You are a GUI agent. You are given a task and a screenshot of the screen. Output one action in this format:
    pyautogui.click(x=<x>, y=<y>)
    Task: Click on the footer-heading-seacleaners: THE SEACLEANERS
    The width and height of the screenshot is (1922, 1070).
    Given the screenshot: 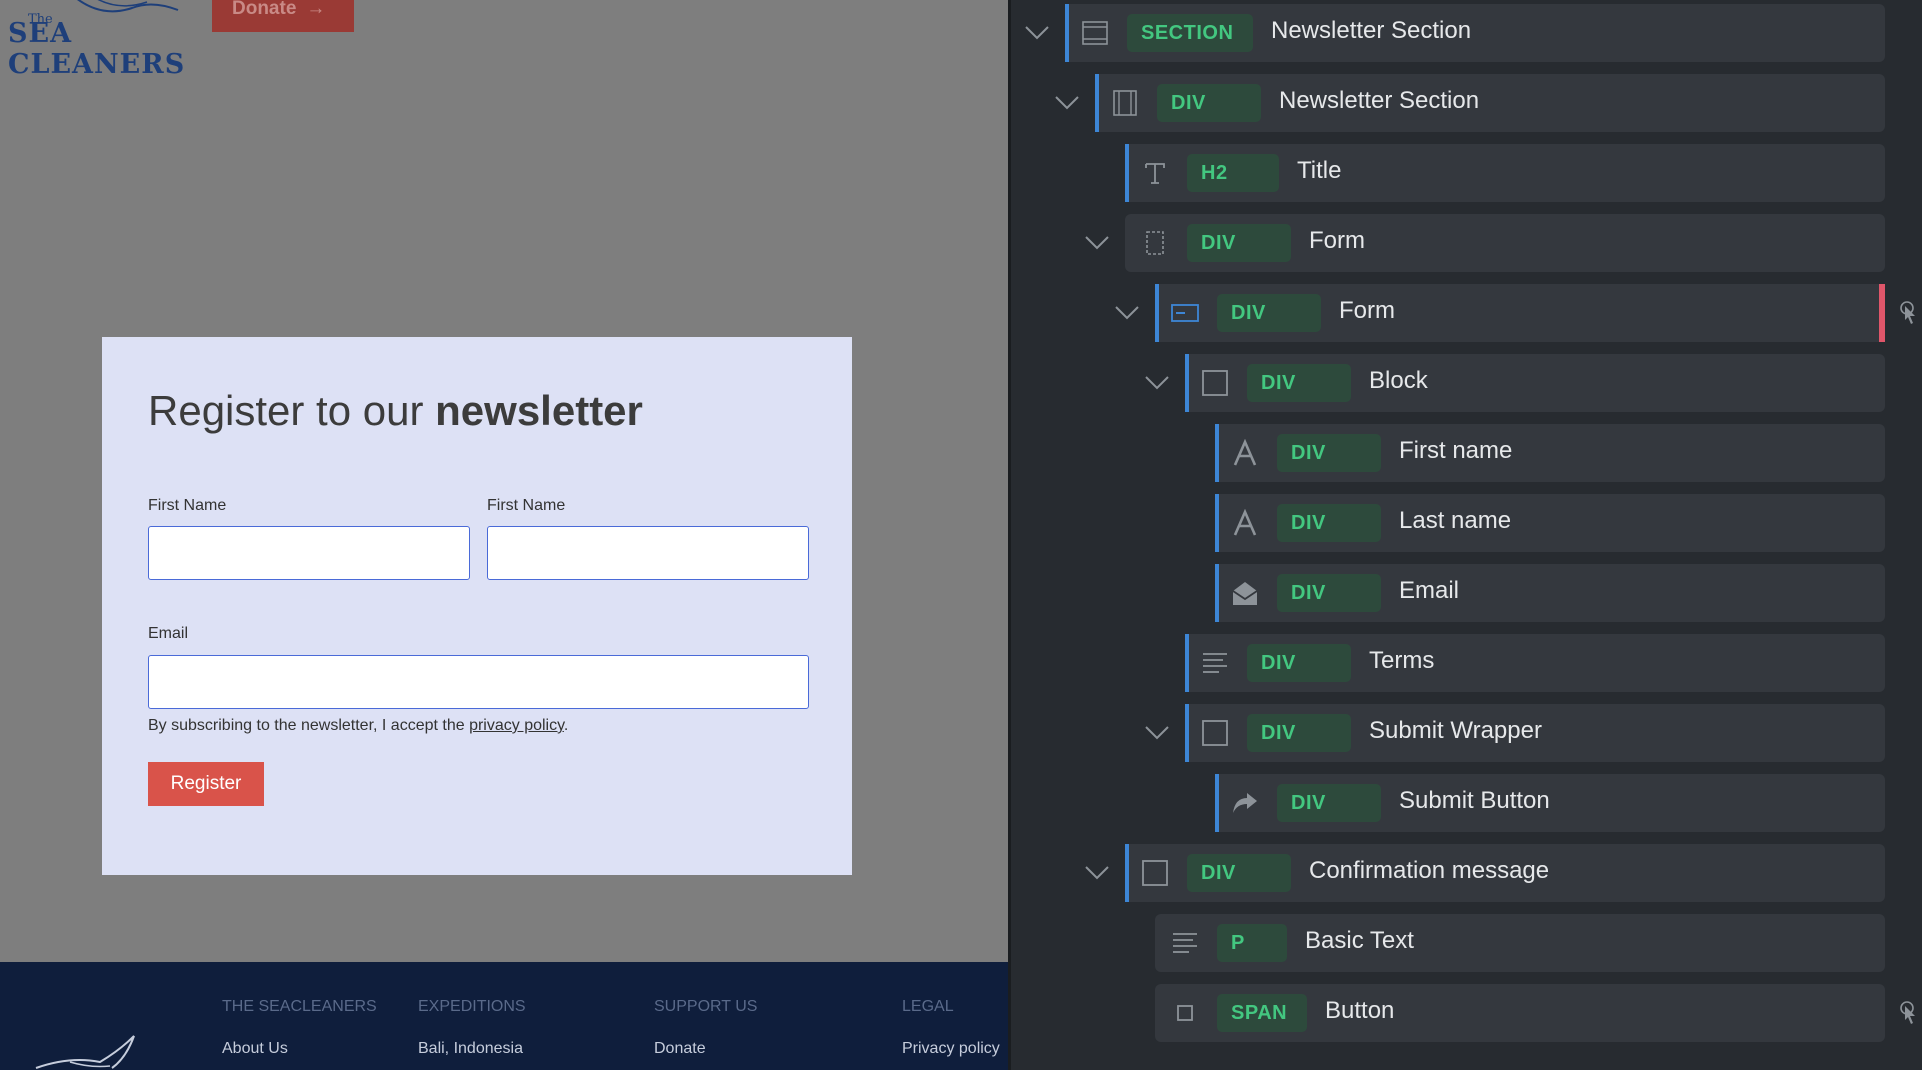 What is the action you would take?
    pyautogui.click(x=299, y=1006)
    